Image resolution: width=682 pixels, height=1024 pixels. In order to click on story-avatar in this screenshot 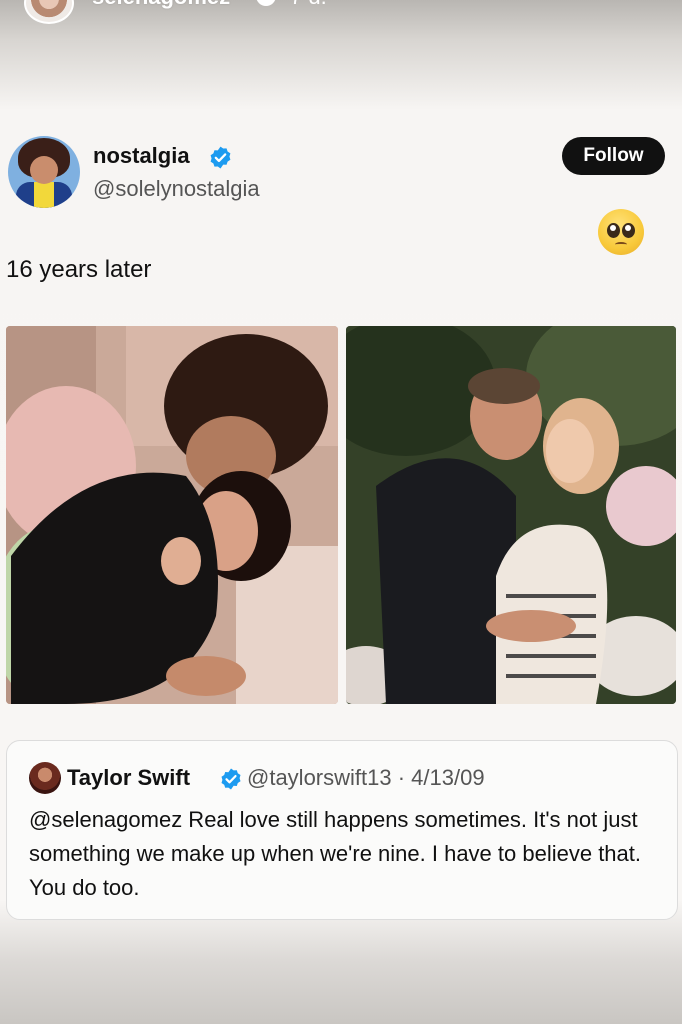, I will do `click(49, 12)`.